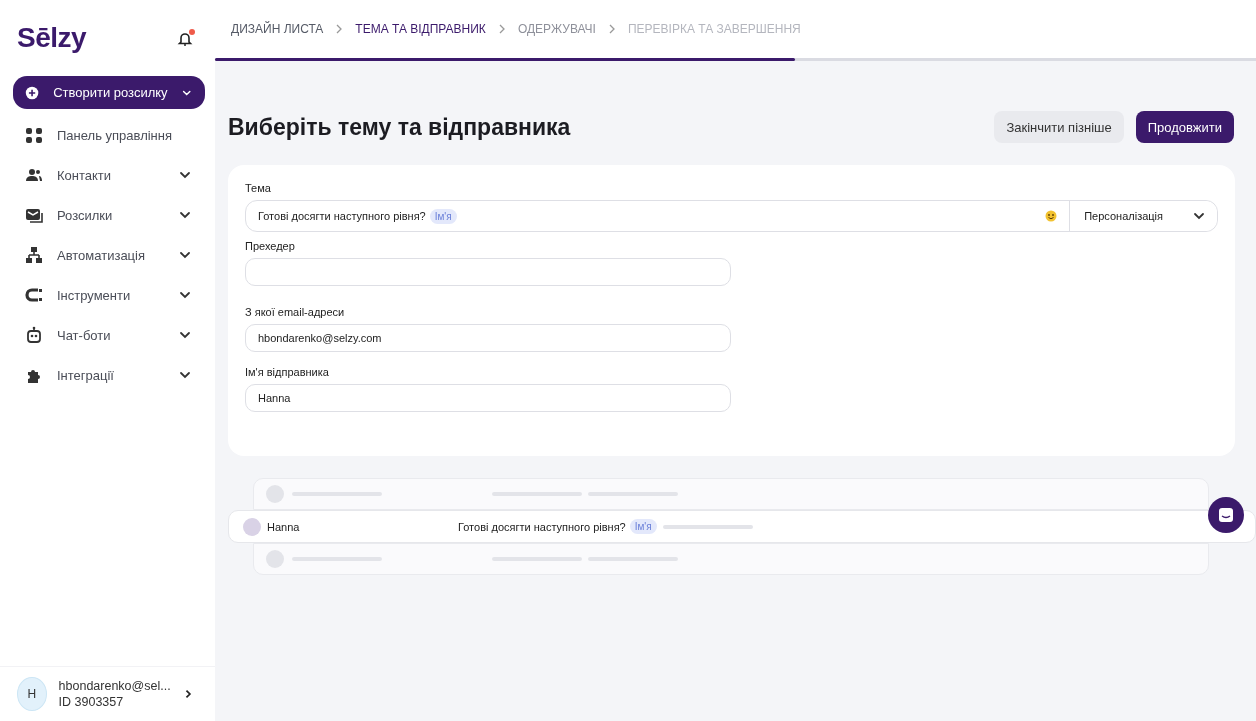 Image resolution: width=1256 pixels, height=721 pixels. Describe the element at coordinates (420, 29) in the screenshot. I see `step-tab: ТЕМА ТА ВІДПРАВНИК` at that location.